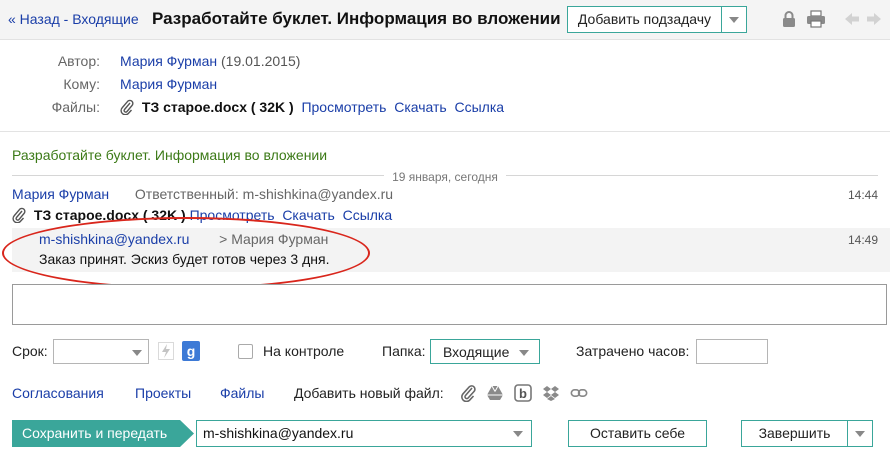 The width and height of the screenshot is (890, 468). I want to click on to-row: Мария Фурман, so click(168, 84).